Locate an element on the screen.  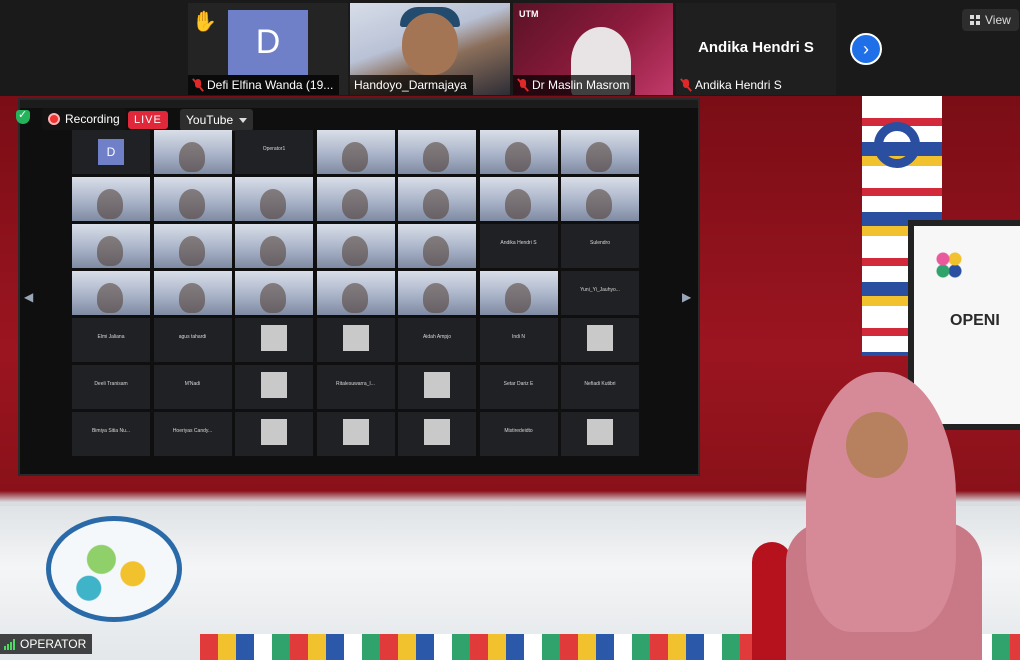
decor-ring is located at coordinates (897, 145).